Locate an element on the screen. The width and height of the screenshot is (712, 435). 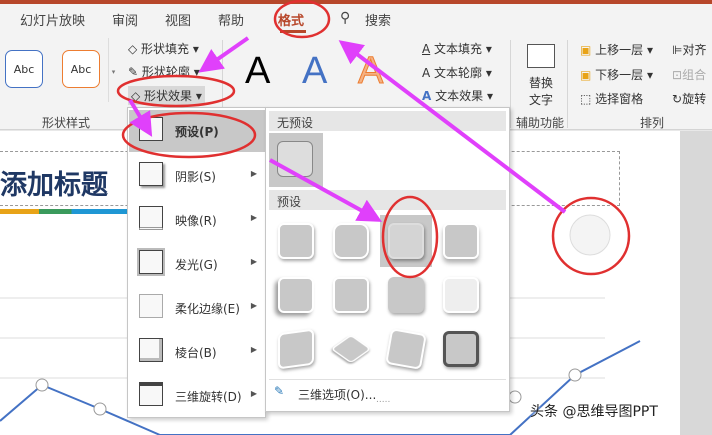
menu-item-glow: 发光(G) ▶ is located at coordinates (197, 264).